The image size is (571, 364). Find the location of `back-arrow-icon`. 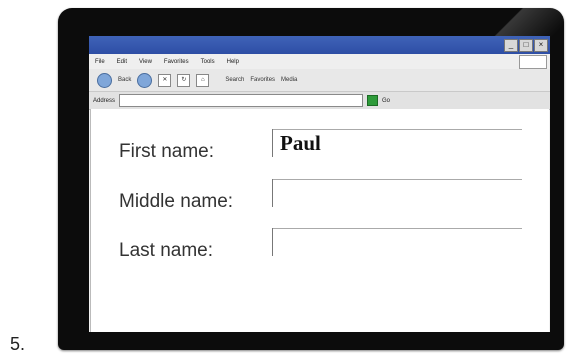

back-arrow-icon is located at coordinates (104, 80).